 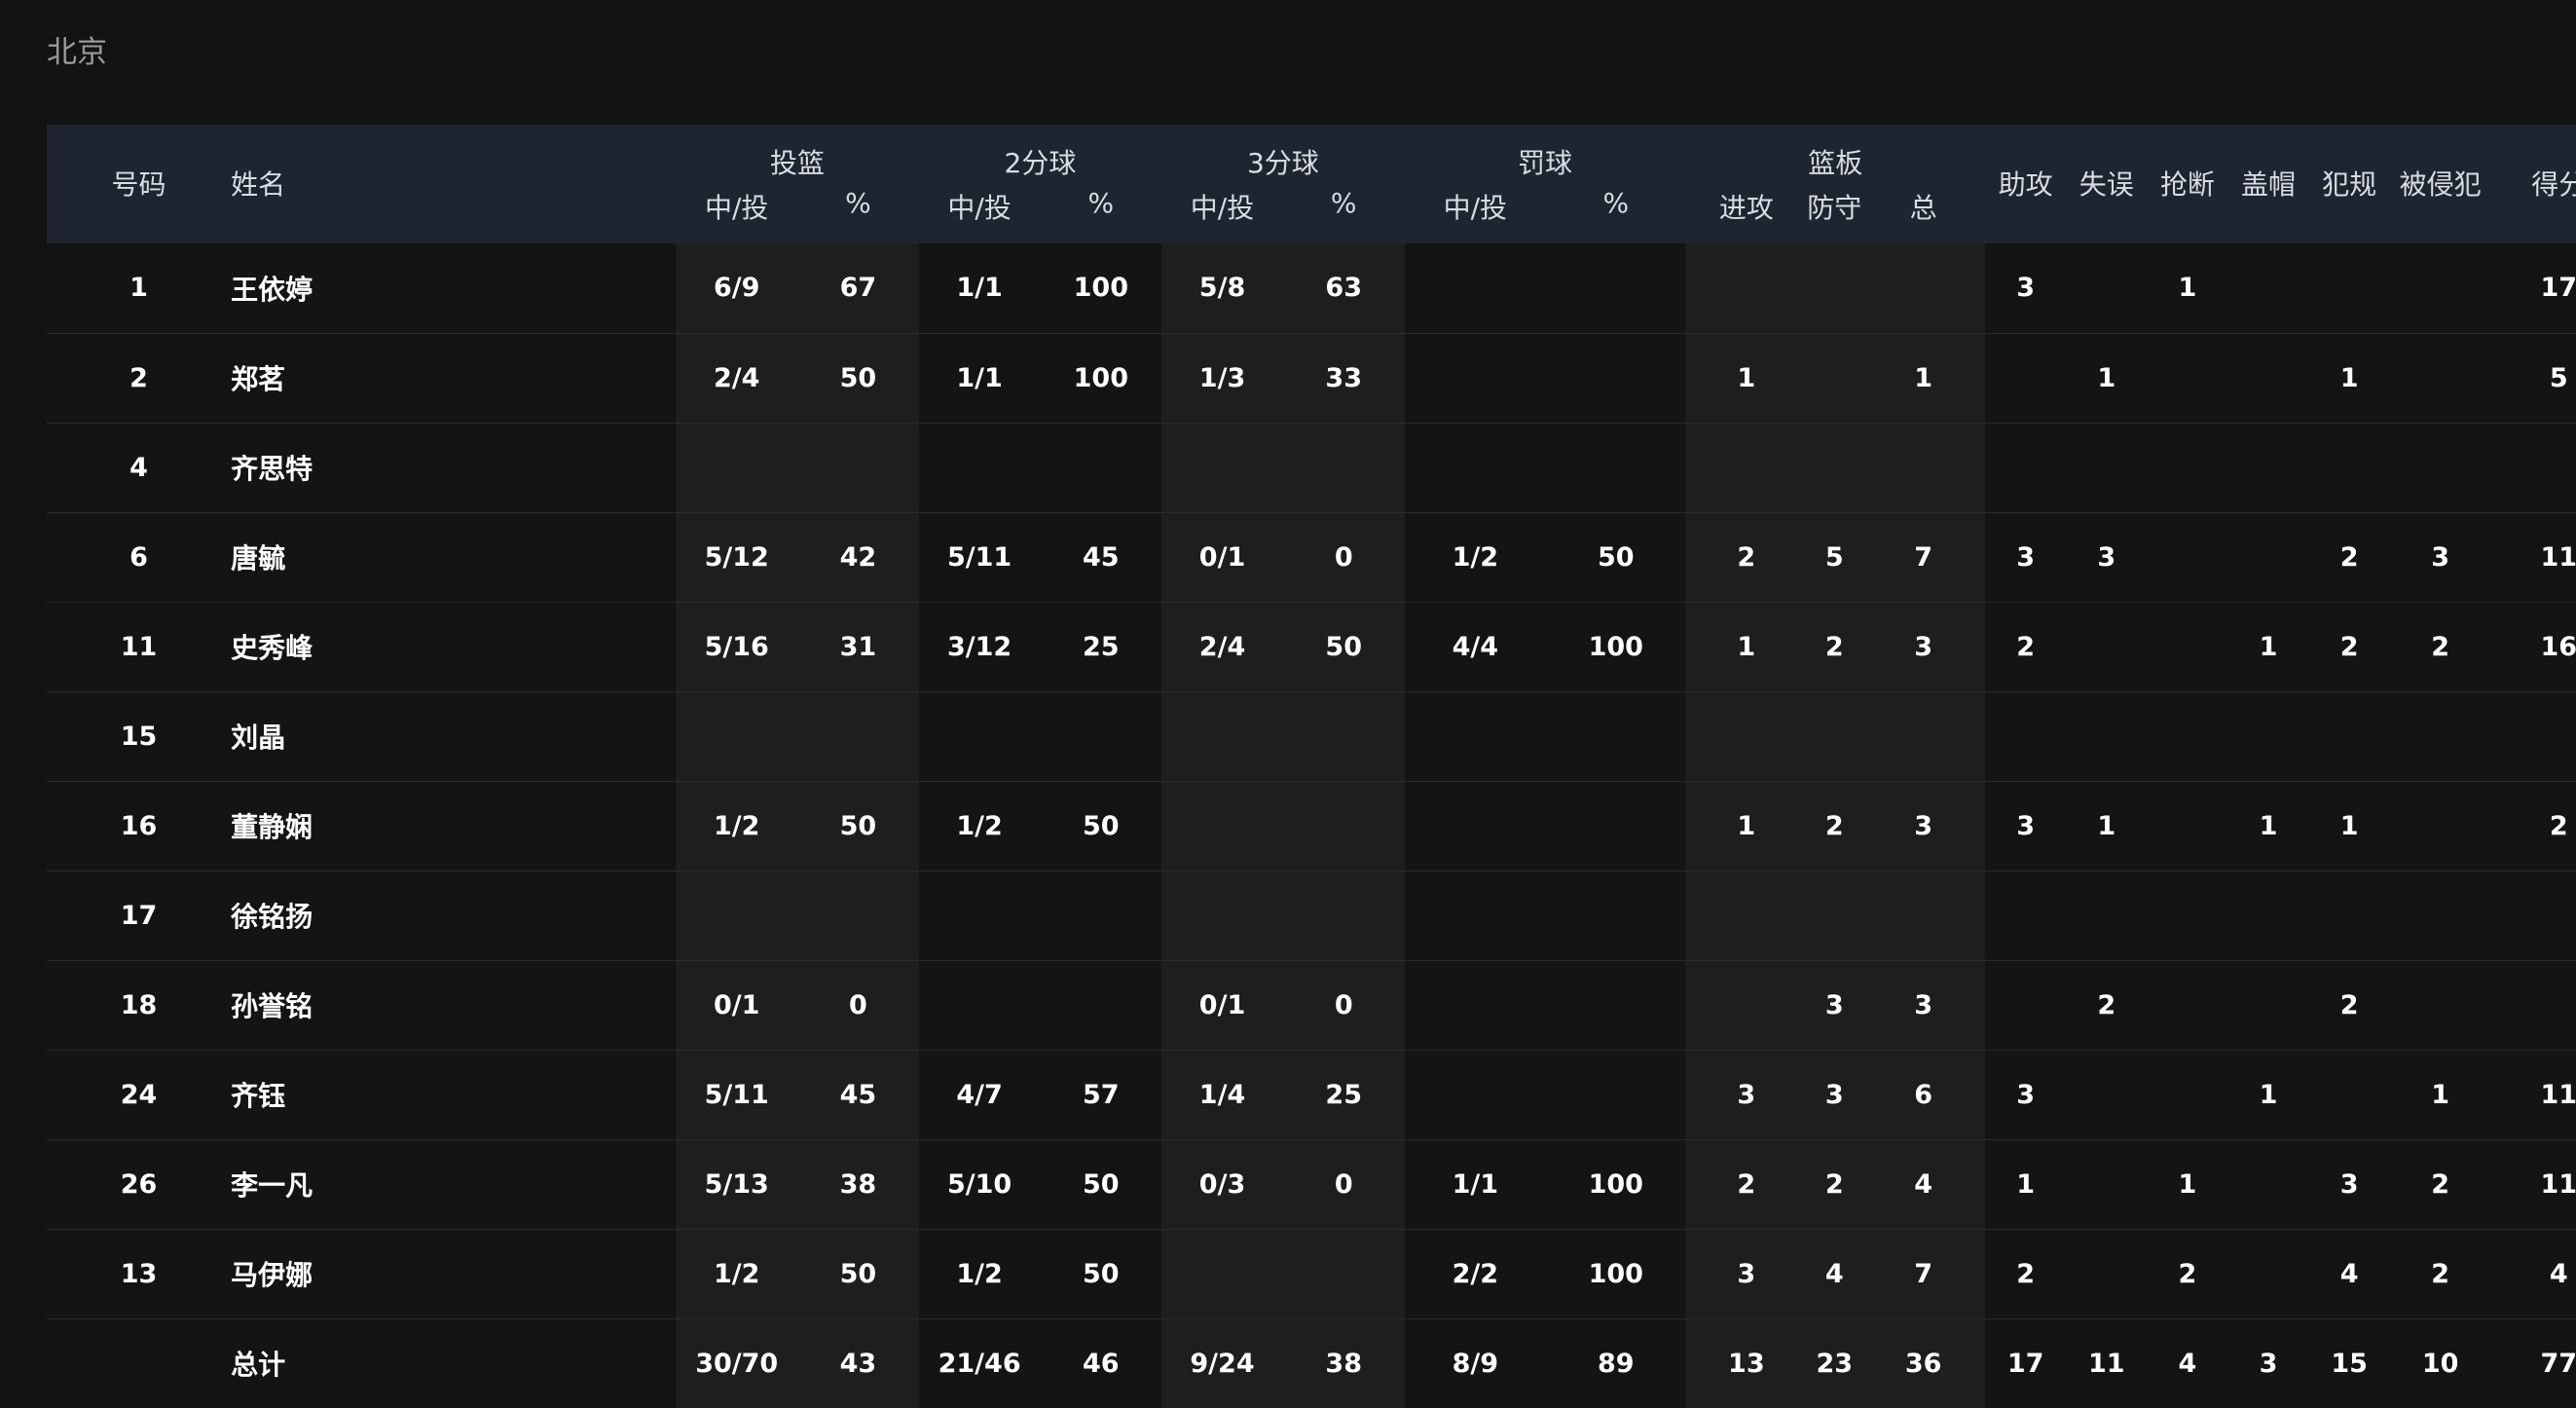 I want to click on pts-cell: 5, so click(x=2533, y=378).